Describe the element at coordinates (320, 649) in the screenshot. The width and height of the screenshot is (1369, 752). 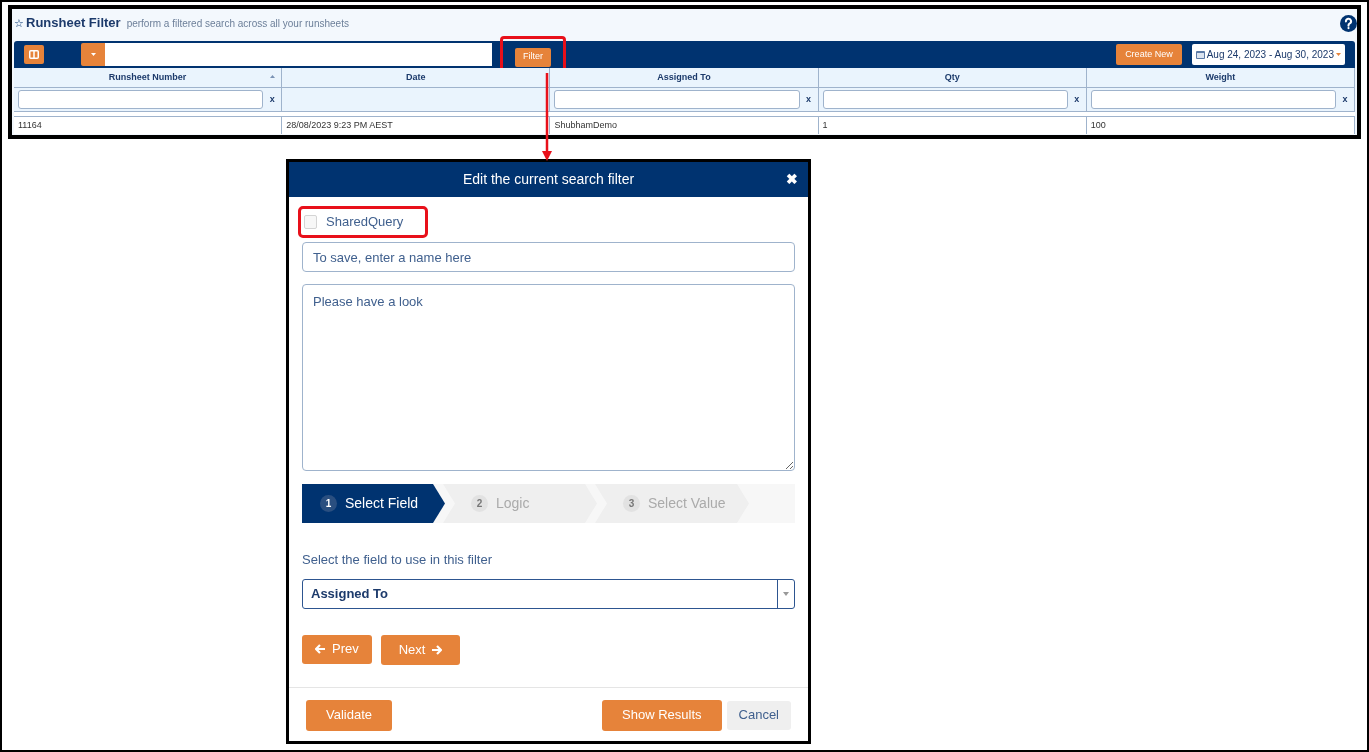
I see `arrow-left-icon` at that location.